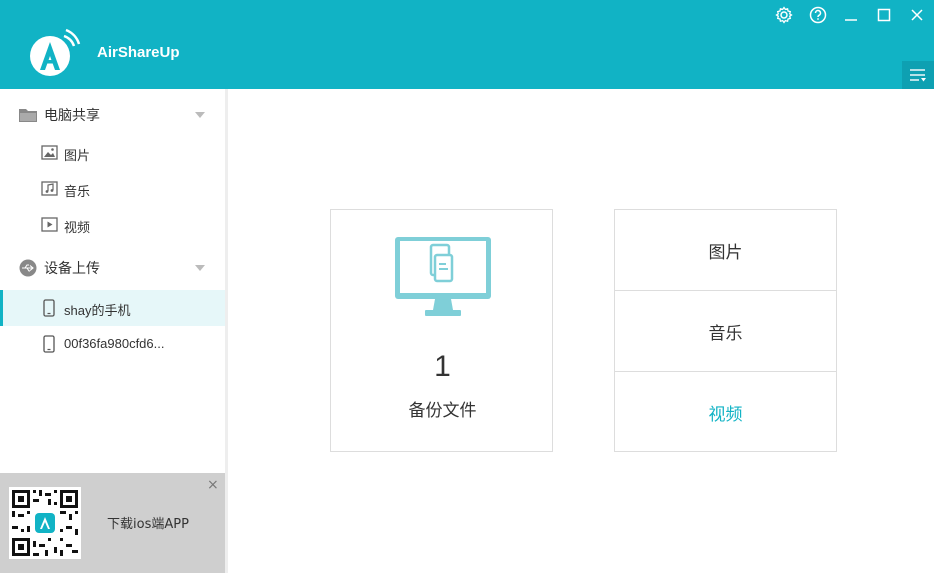  I want to click on device-item-shay-phone: shay的手机, so click(112, 308).